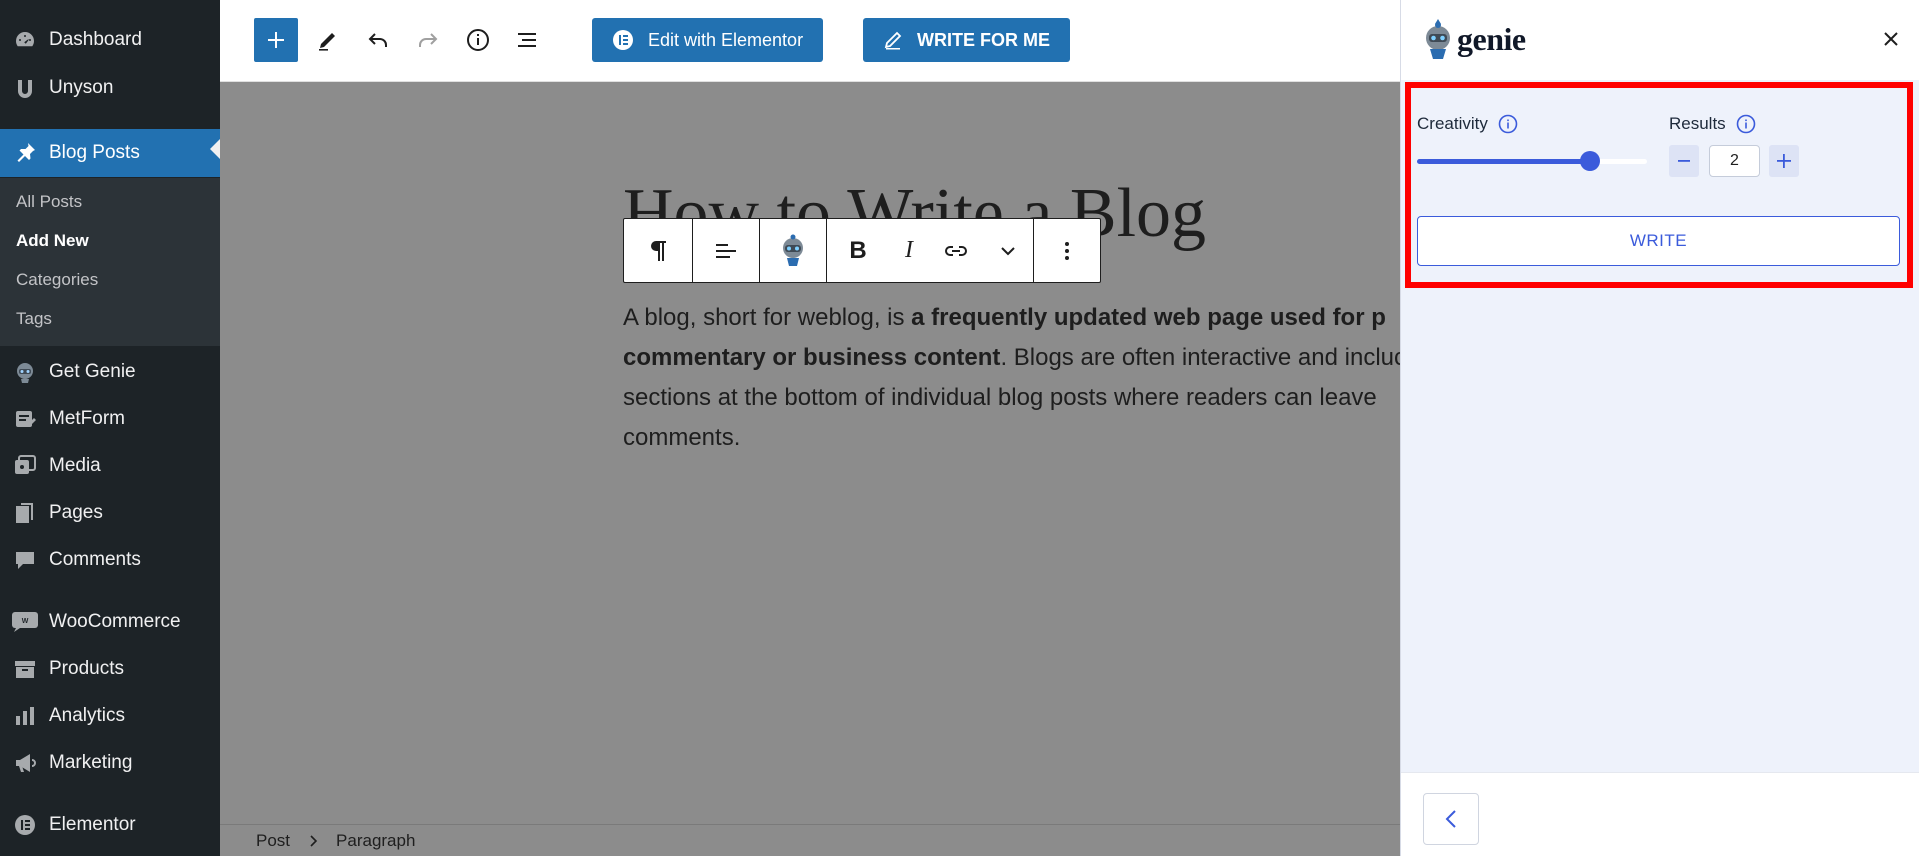  What do you see at coordinates (94, 152) in the screenshot?
I see `sidebar-item-label: Blog Posts` at bounding box center [94, 152].